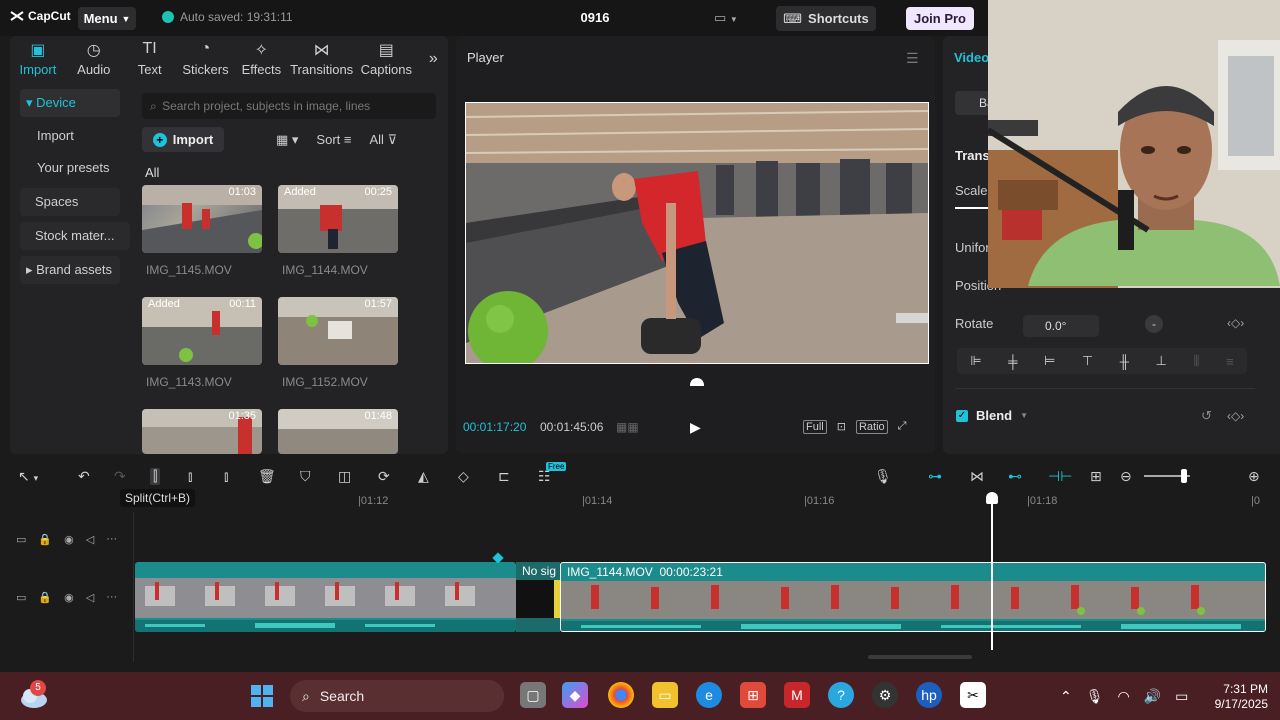 The height and width of the screenshot is (720, 1280). What do you see at coordinates (935, 476) in the screenshot?
I see `link-icon: ⊶` at bounding box center [935, 476].